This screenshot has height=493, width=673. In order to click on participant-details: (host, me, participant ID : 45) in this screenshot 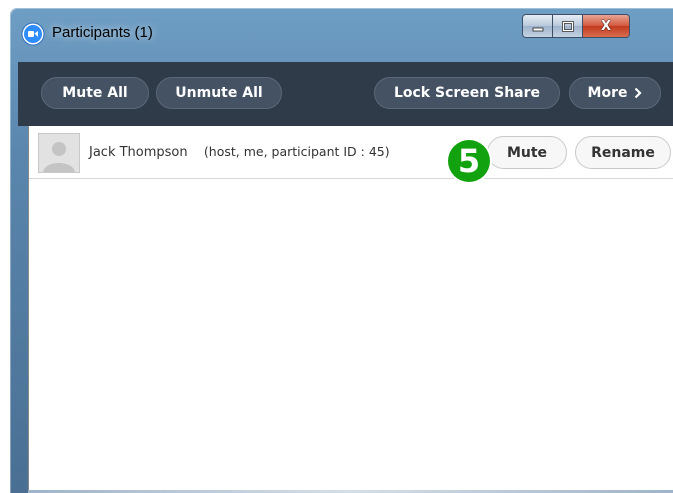, I will do `click(296, 151)`.